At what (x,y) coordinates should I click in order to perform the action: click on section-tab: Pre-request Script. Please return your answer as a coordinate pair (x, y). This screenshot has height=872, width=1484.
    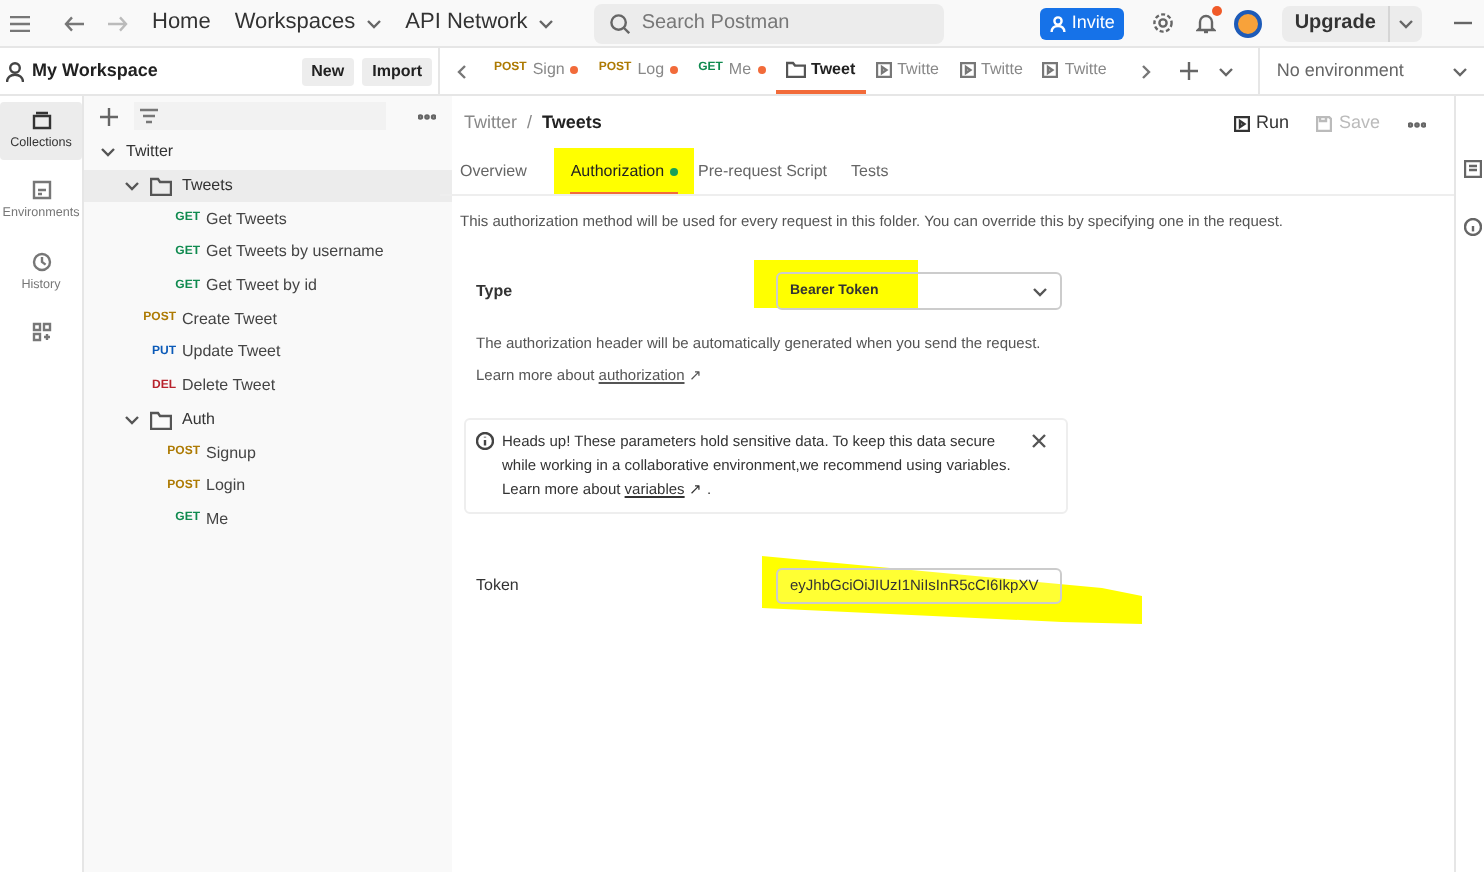
    Looking at the image, I should click on (763, 173).